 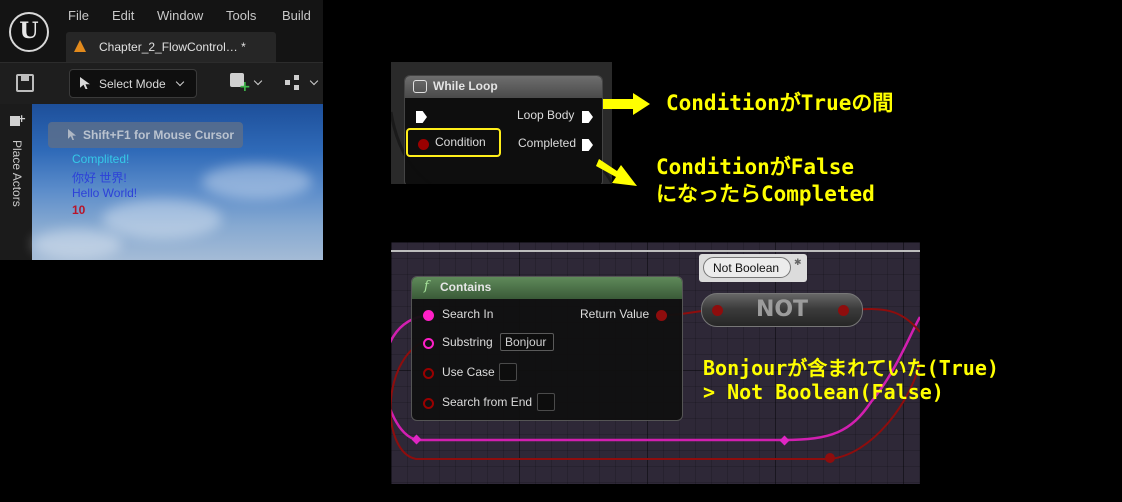 I want to click on menu-window: Window, so click(x=180, y=15).